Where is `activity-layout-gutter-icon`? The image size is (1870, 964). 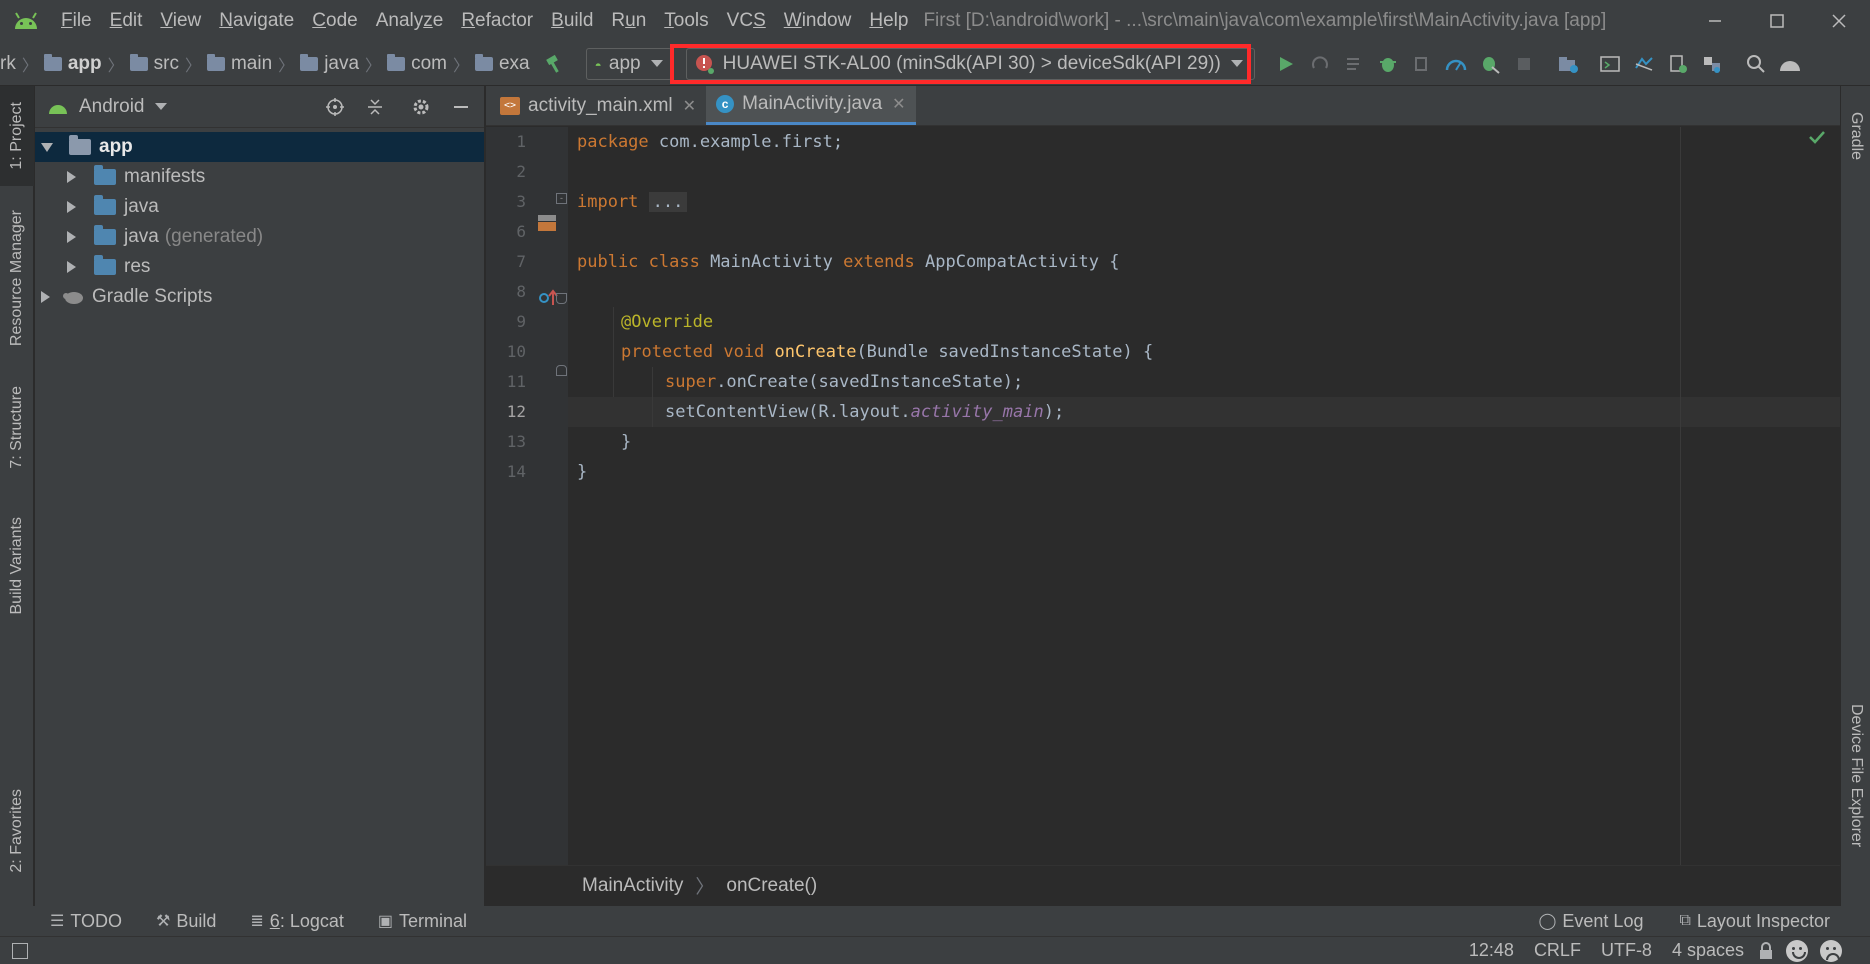
activity-layout-gutter-icon is located at coordinates (547, 226).